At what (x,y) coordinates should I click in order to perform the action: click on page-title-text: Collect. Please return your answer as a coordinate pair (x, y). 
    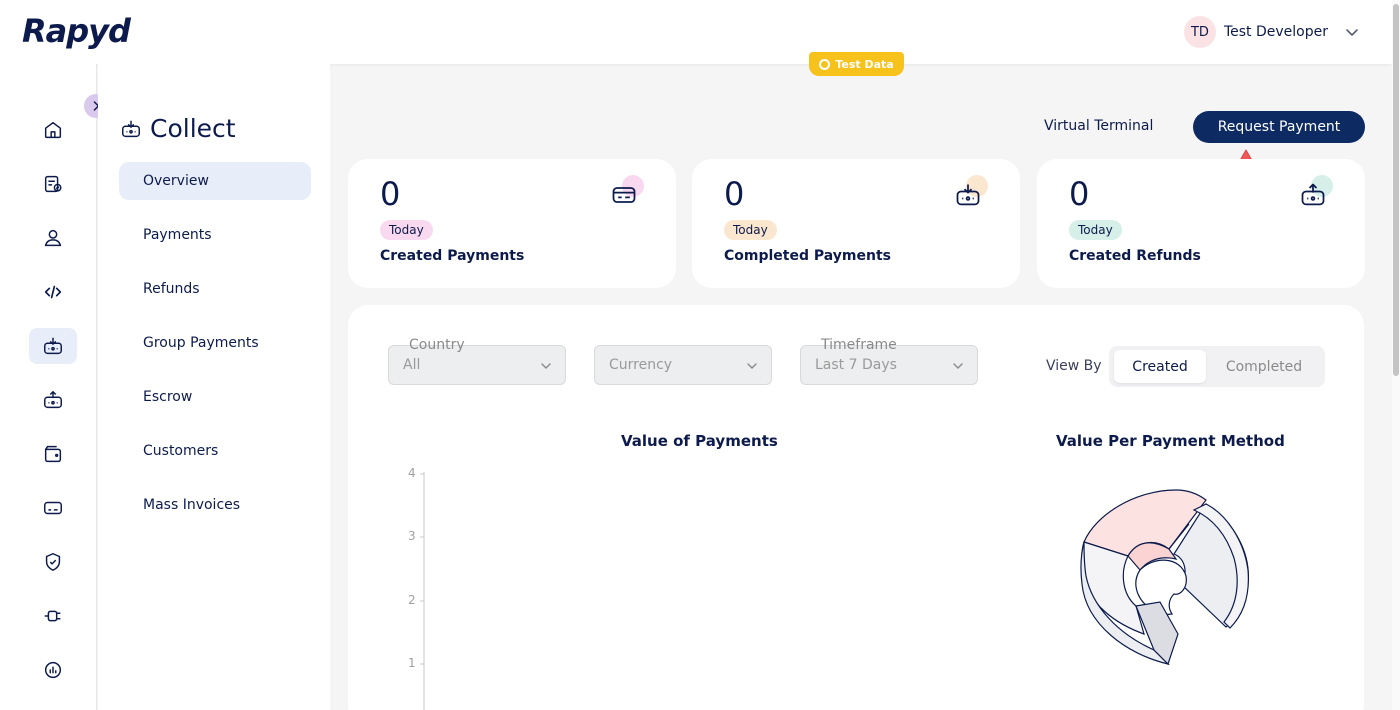
    Looking at the image, I should click on (193, 128).